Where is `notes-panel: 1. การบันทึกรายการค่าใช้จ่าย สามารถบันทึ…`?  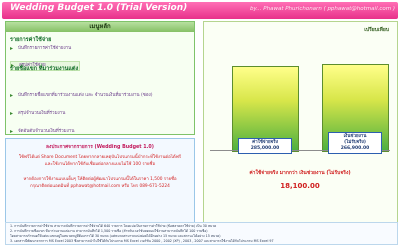 notes-panel: 1. การบันทึกรายการค่าใช้จ่าย สามารถบันทึ… is located at coordinates (201, 233).